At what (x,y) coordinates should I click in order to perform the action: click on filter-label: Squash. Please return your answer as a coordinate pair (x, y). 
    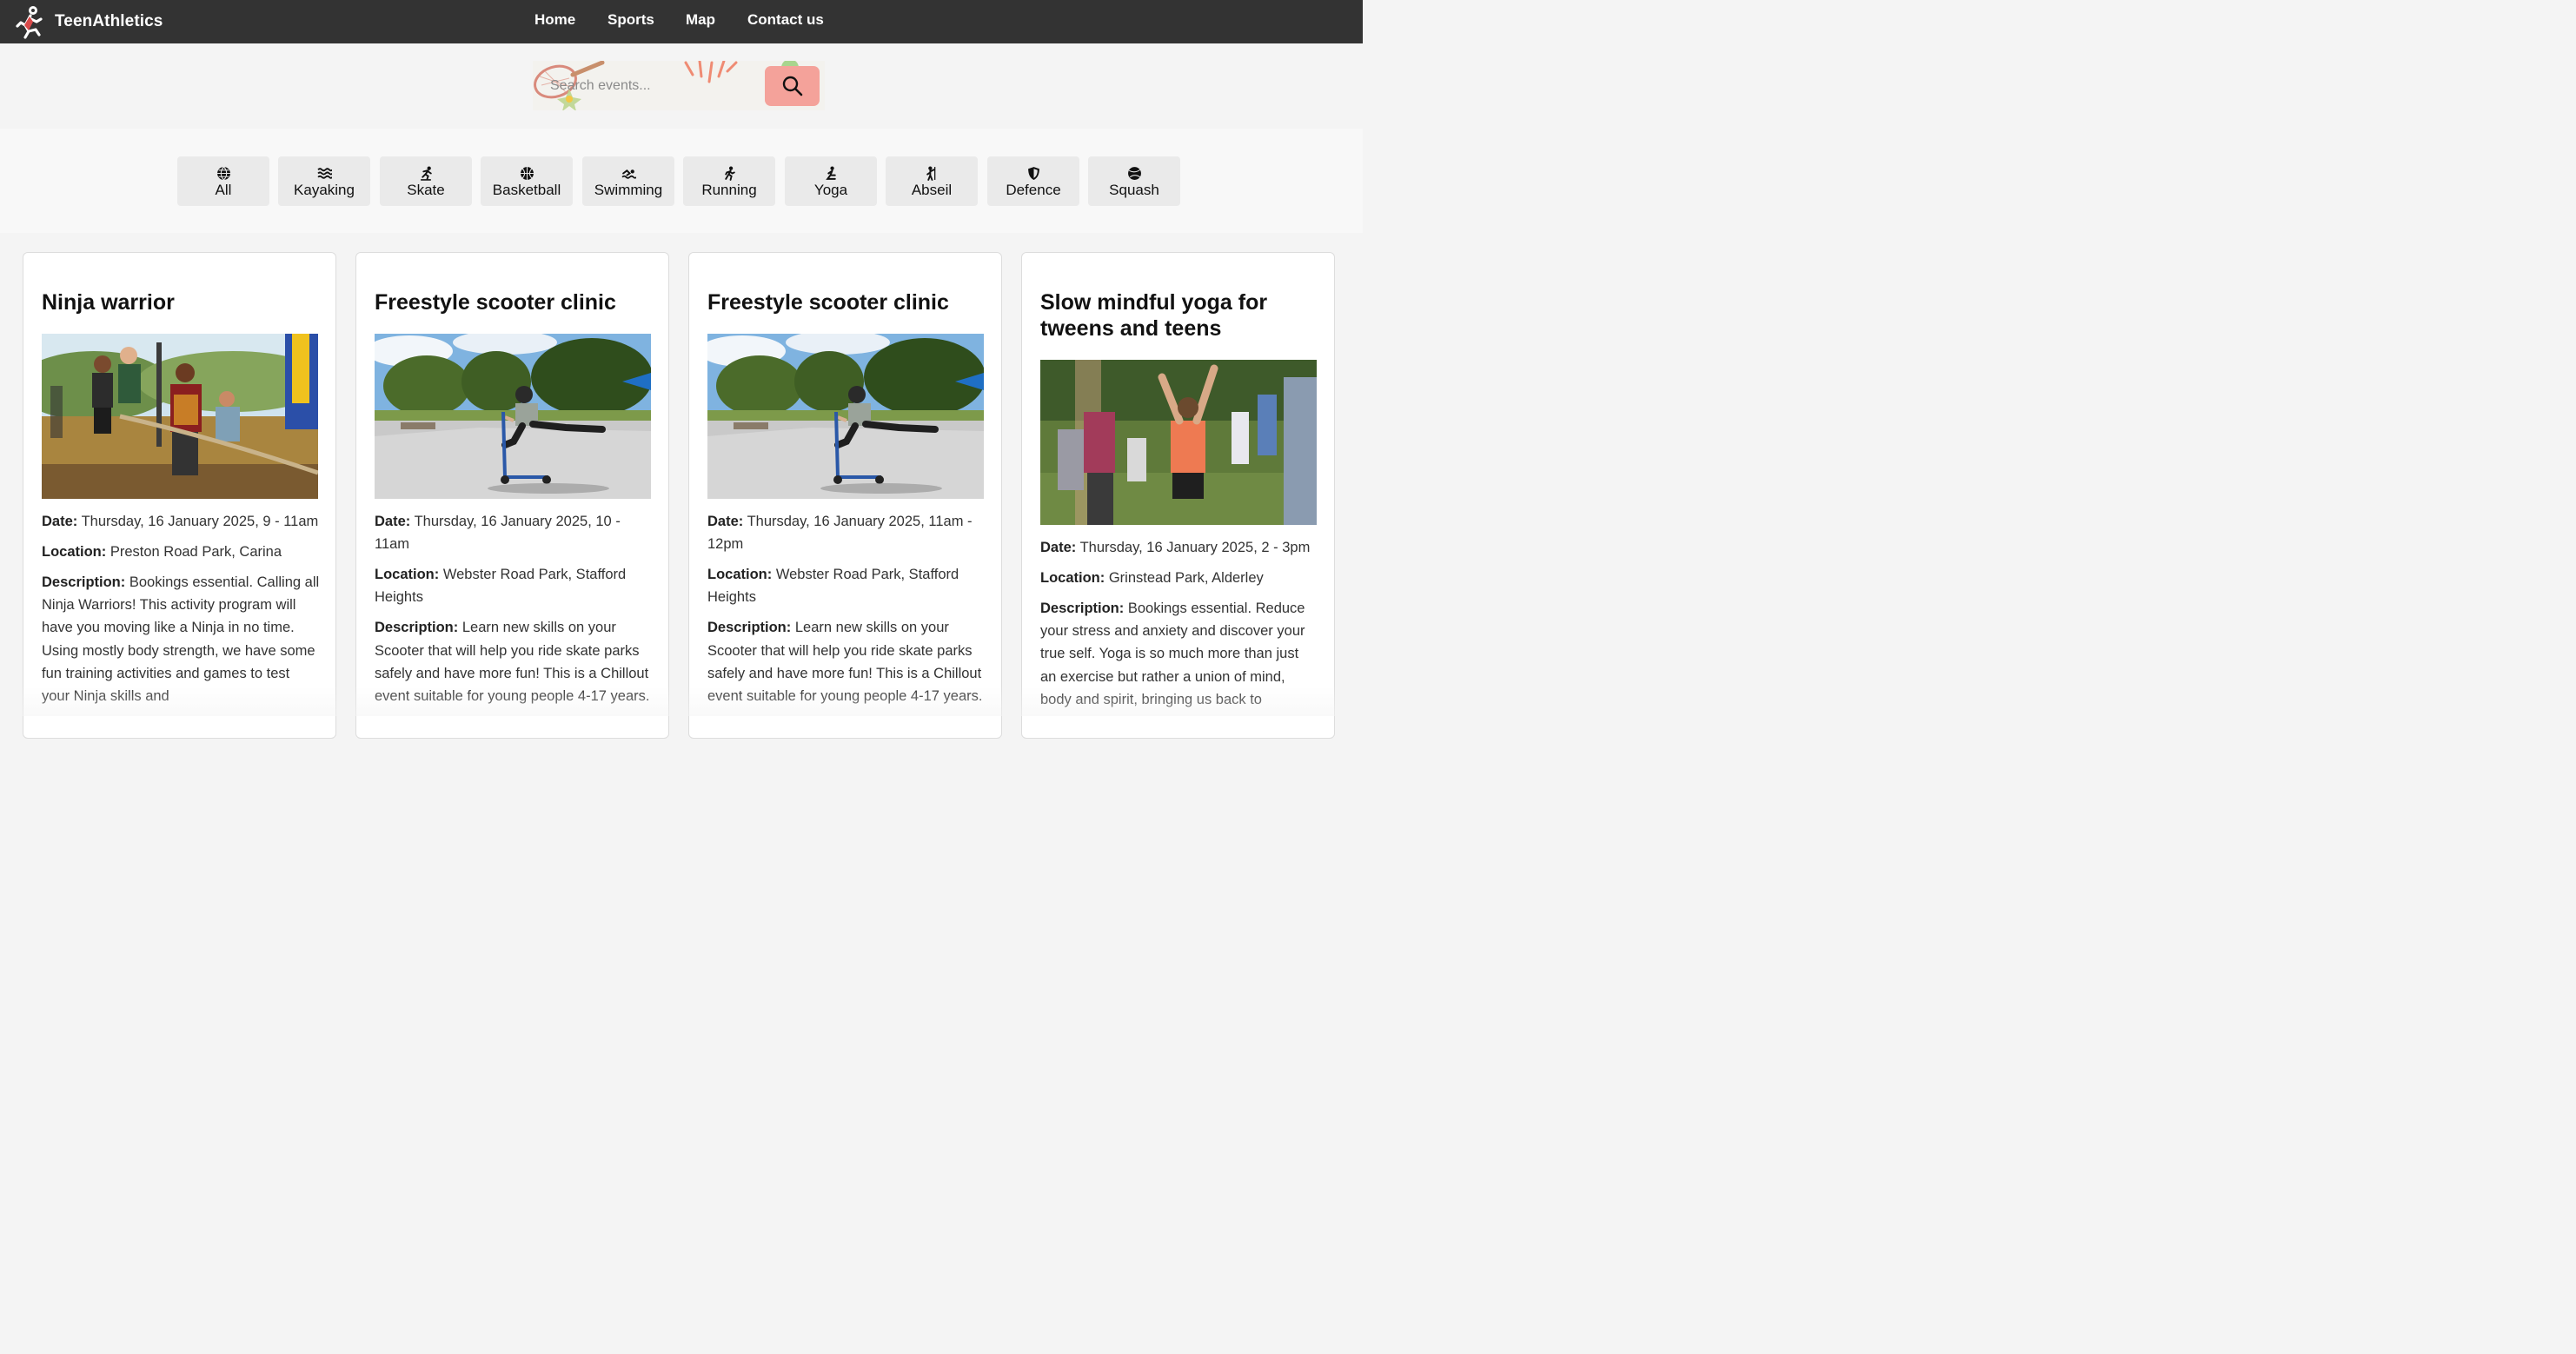
    Looking at the image, I should click on (1134, 190).